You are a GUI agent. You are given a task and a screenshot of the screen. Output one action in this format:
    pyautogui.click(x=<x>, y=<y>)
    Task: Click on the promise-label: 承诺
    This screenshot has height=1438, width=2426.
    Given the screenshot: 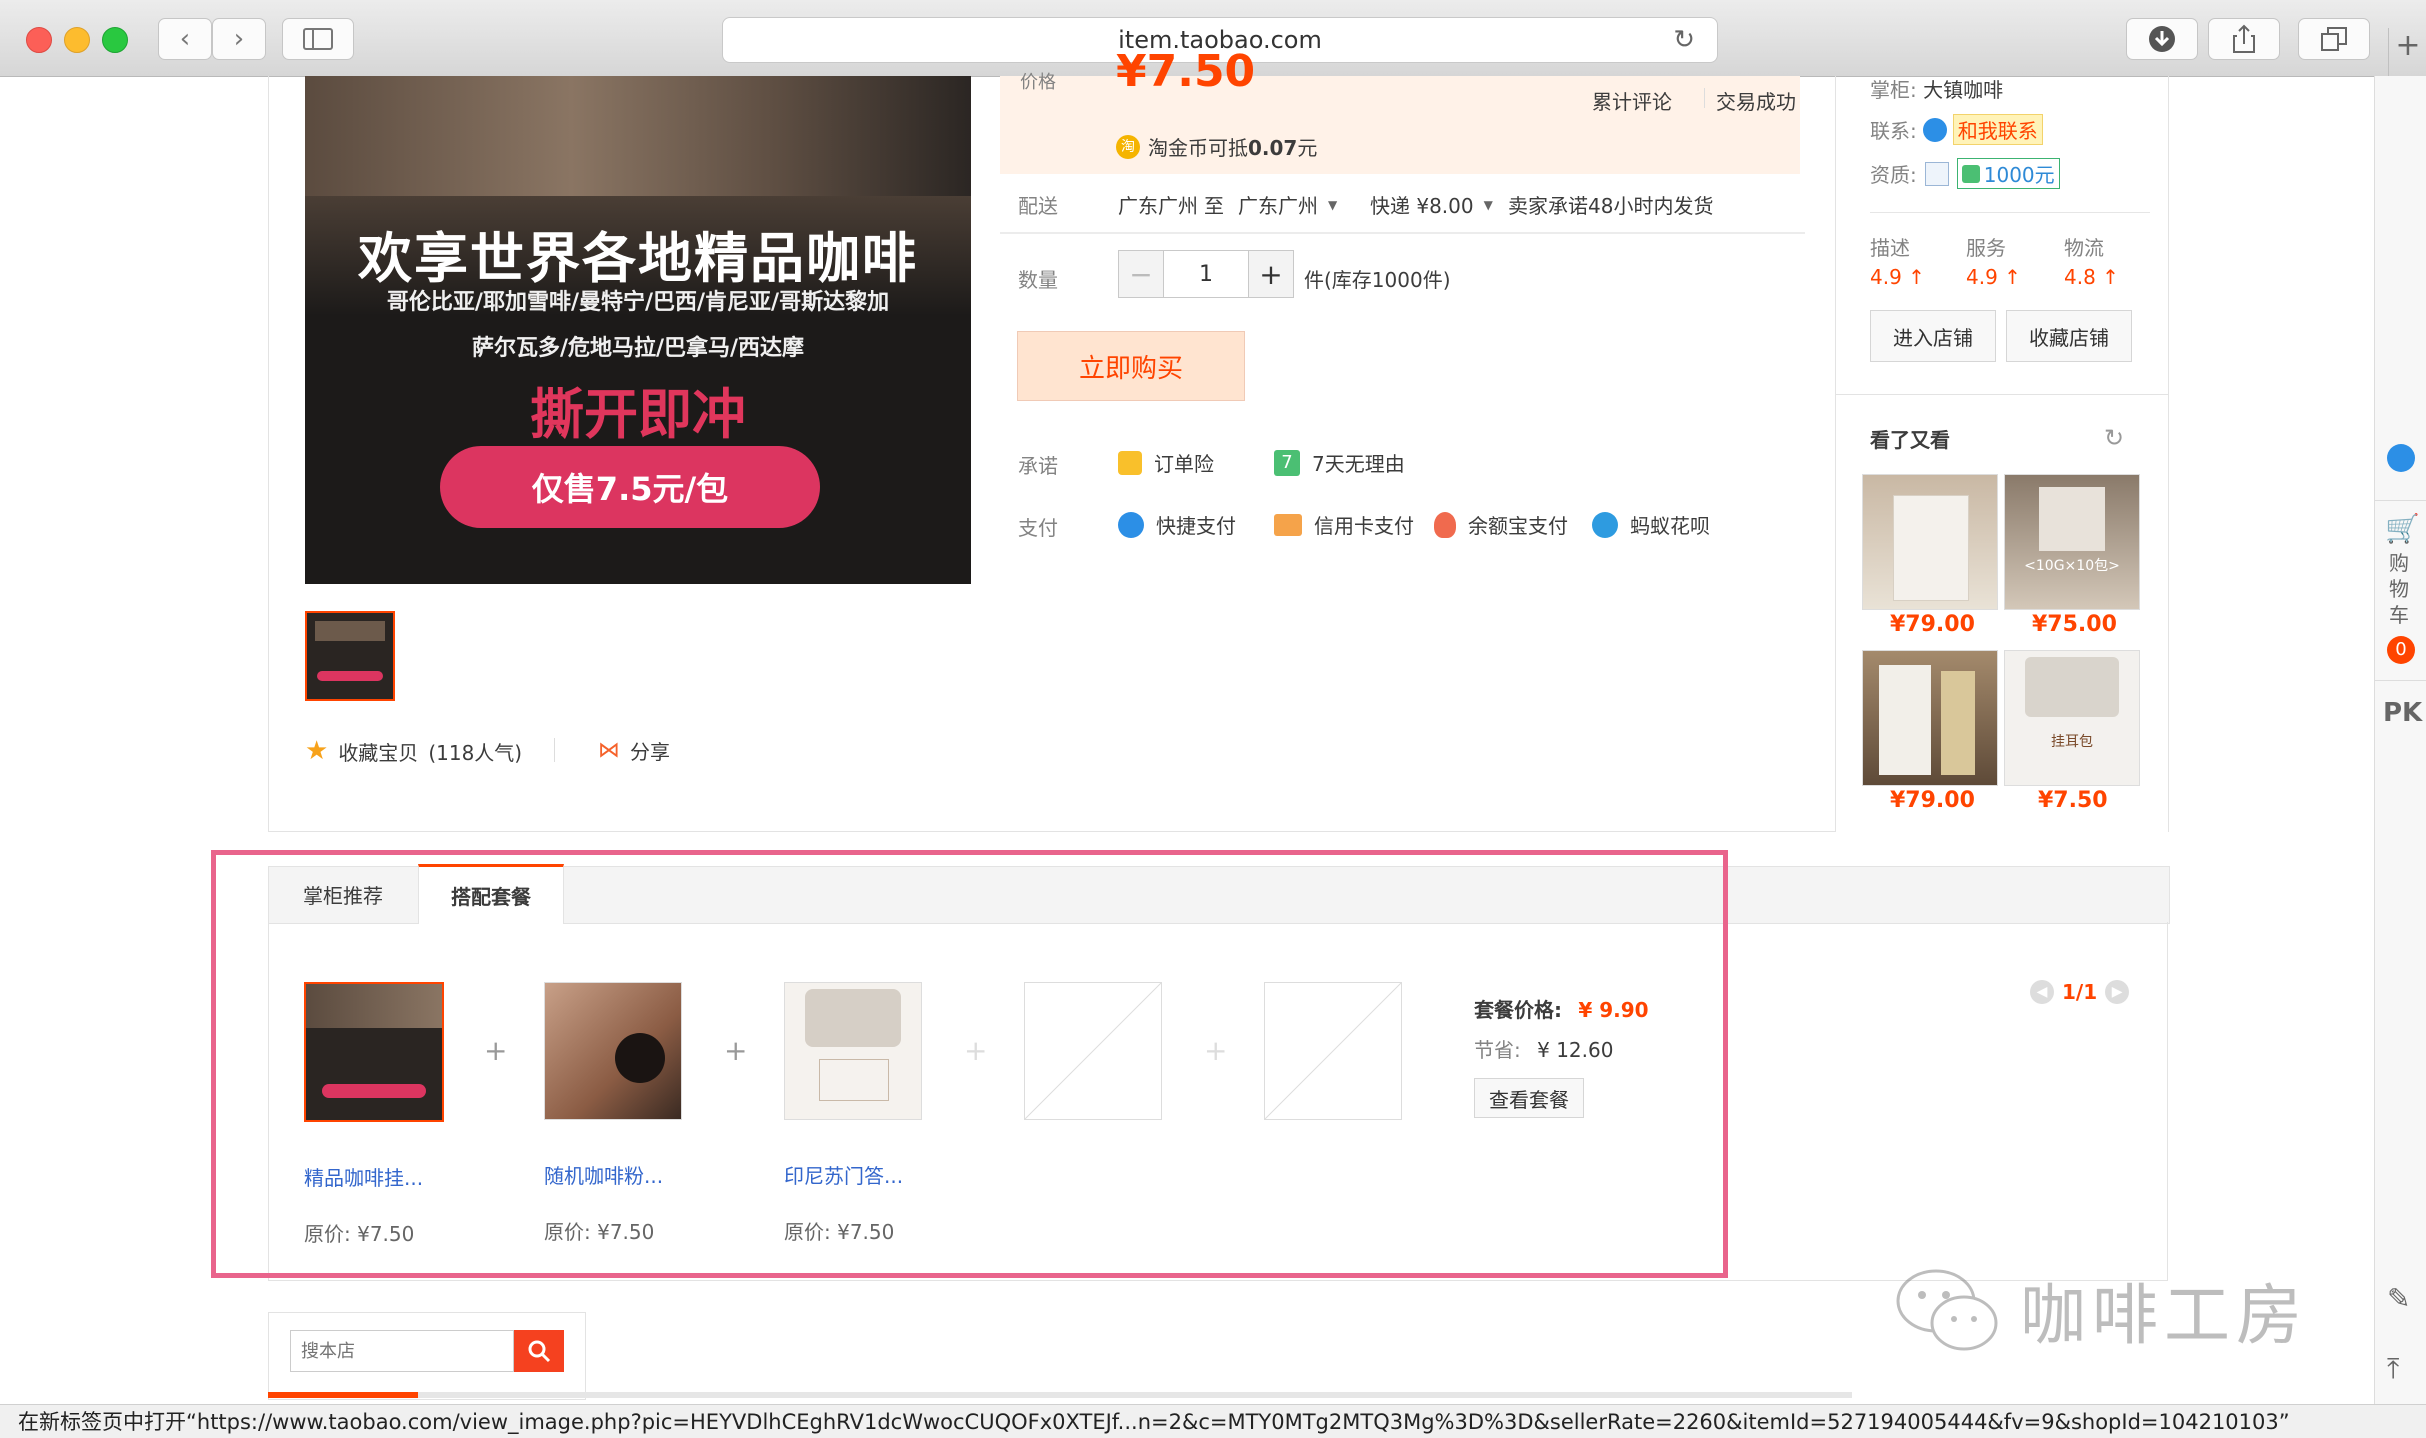 What is the action you would take?
    pyautogui.click(x=1038, y=466)
    